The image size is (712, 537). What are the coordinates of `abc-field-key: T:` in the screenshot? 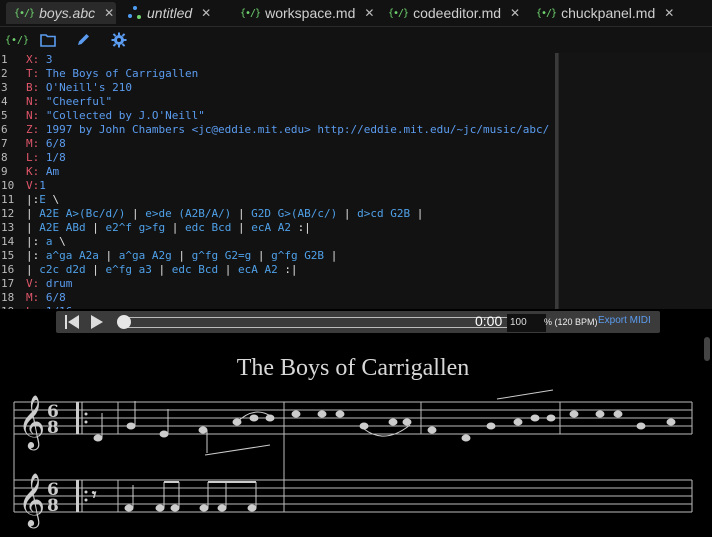 It's located at (33, 73).